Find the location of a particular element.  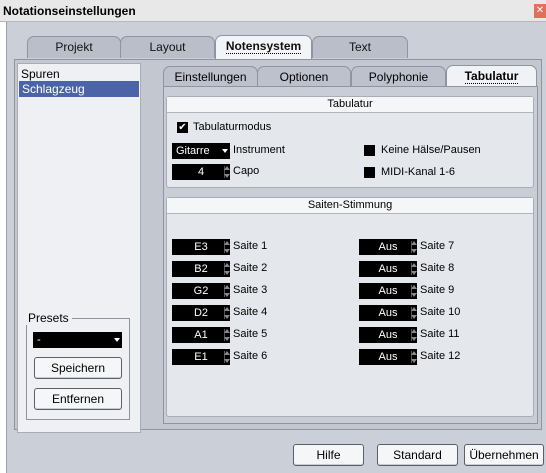

string-left-value-6: E1 is located at coordinates (201, 357).